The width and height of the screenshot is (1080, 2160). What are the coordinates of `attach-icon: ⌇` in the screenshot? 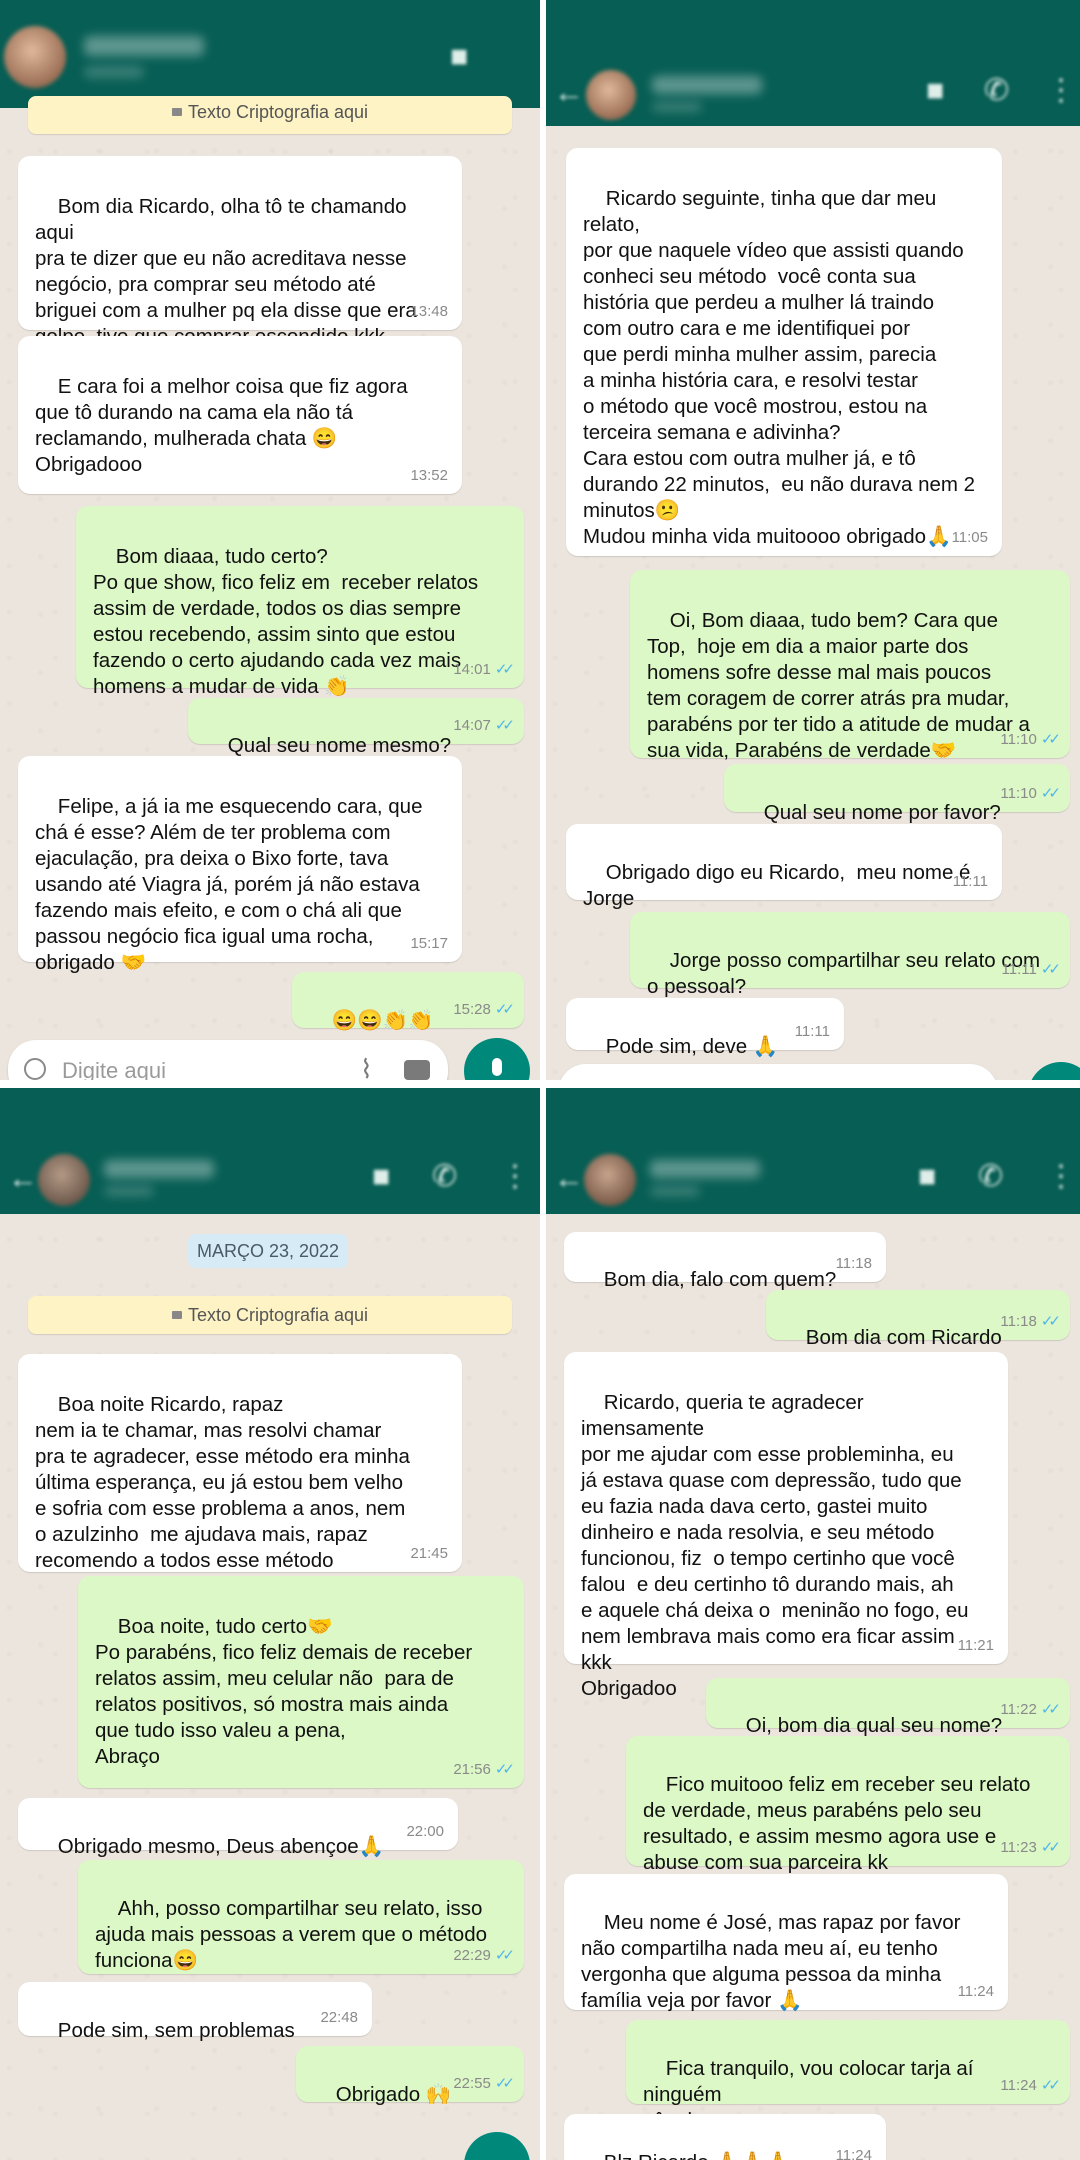 It's located at (366, 1067).